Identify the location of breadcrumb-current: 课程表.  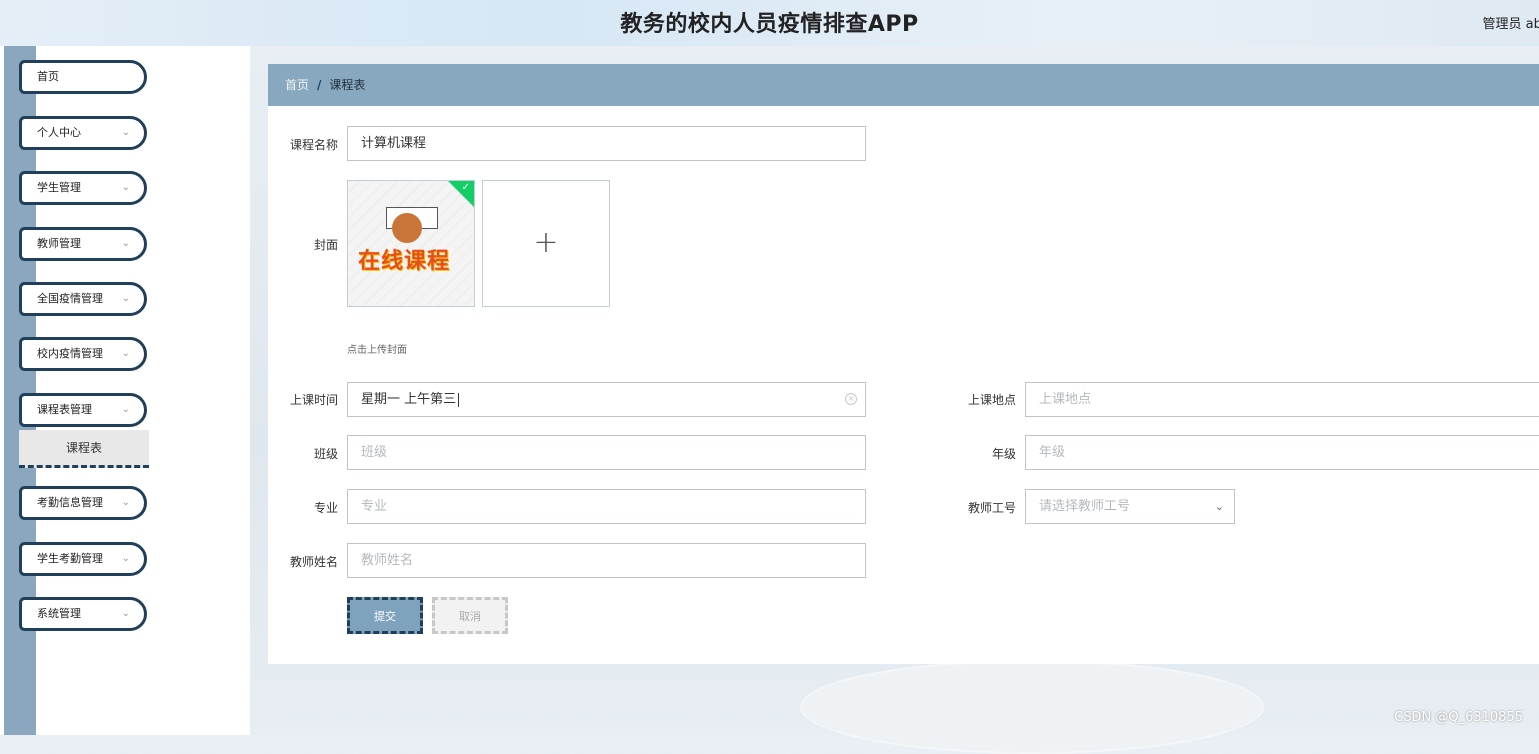
(347, 85).